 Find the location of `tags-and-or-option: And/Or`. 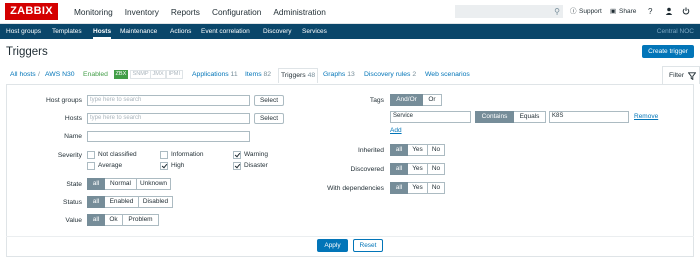

tags-and-or-option: And/Or is located at coordinates (406, 100).